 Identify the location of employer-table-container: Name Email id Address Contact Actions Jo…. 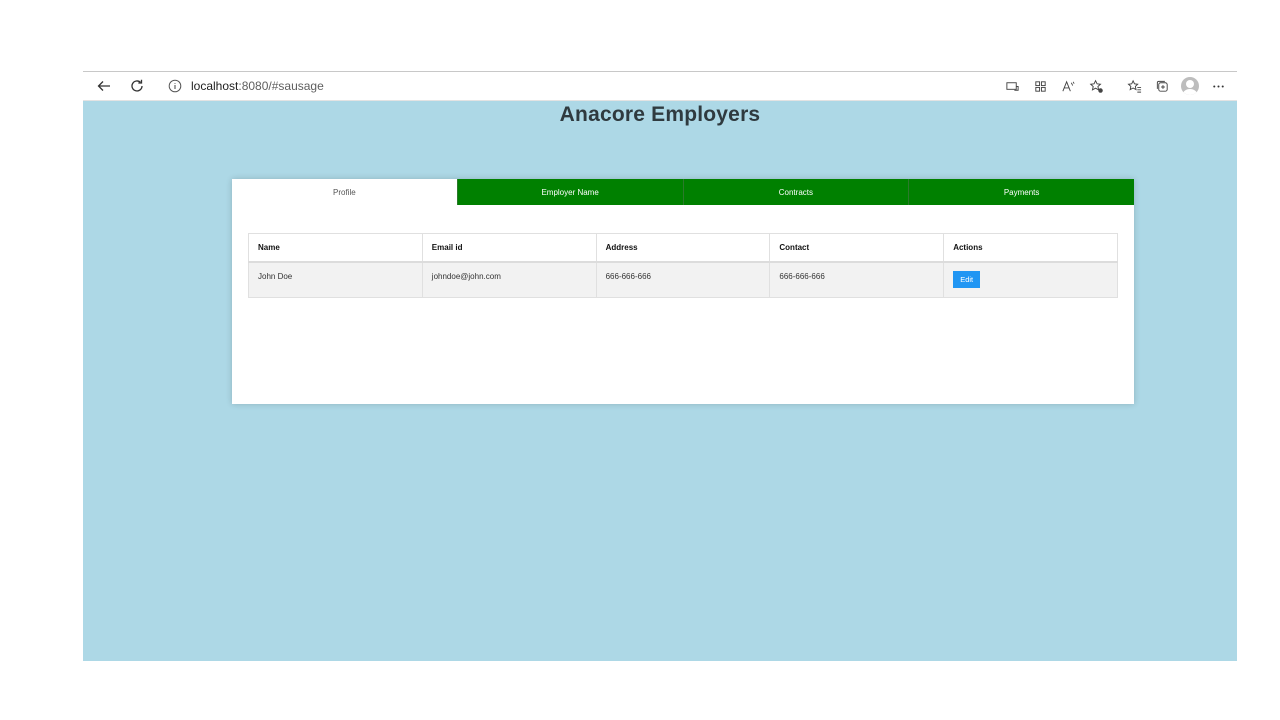
(683, 265).